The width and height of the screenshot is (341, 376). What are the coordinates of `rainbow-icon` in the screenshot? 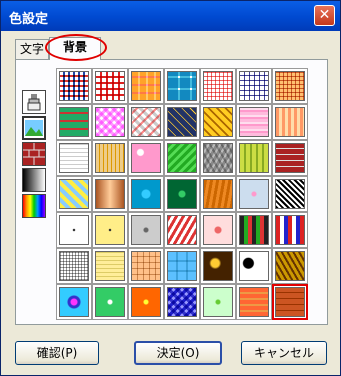 It's located at (34, 206).